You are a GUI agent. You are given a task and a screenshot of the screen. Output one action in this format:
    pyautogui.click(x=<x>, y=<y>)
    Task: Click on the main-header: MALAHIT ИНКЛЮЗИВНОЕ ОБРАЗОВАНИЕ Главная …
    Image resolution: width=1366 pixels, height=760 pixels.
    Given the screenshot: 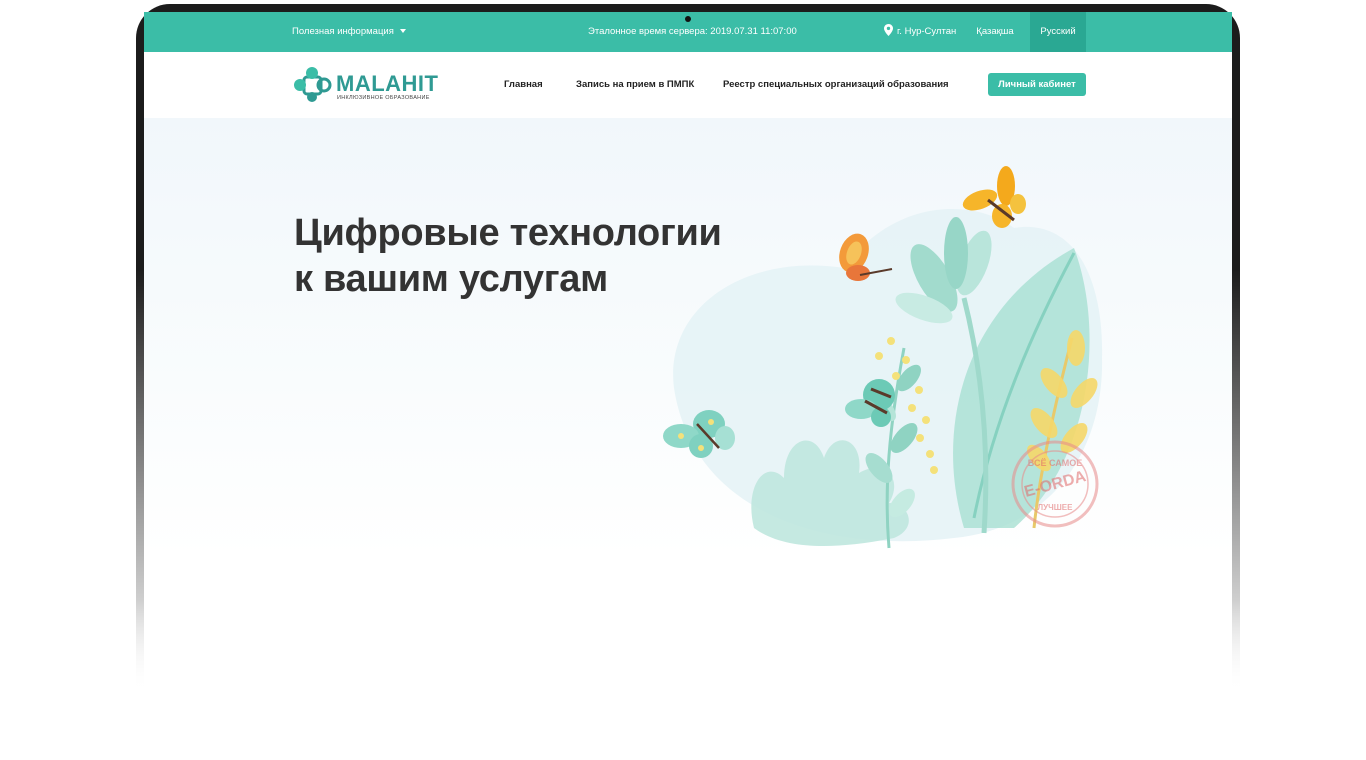 What is the action you would take?
    pyautogui.click(x=688, y=85)
    